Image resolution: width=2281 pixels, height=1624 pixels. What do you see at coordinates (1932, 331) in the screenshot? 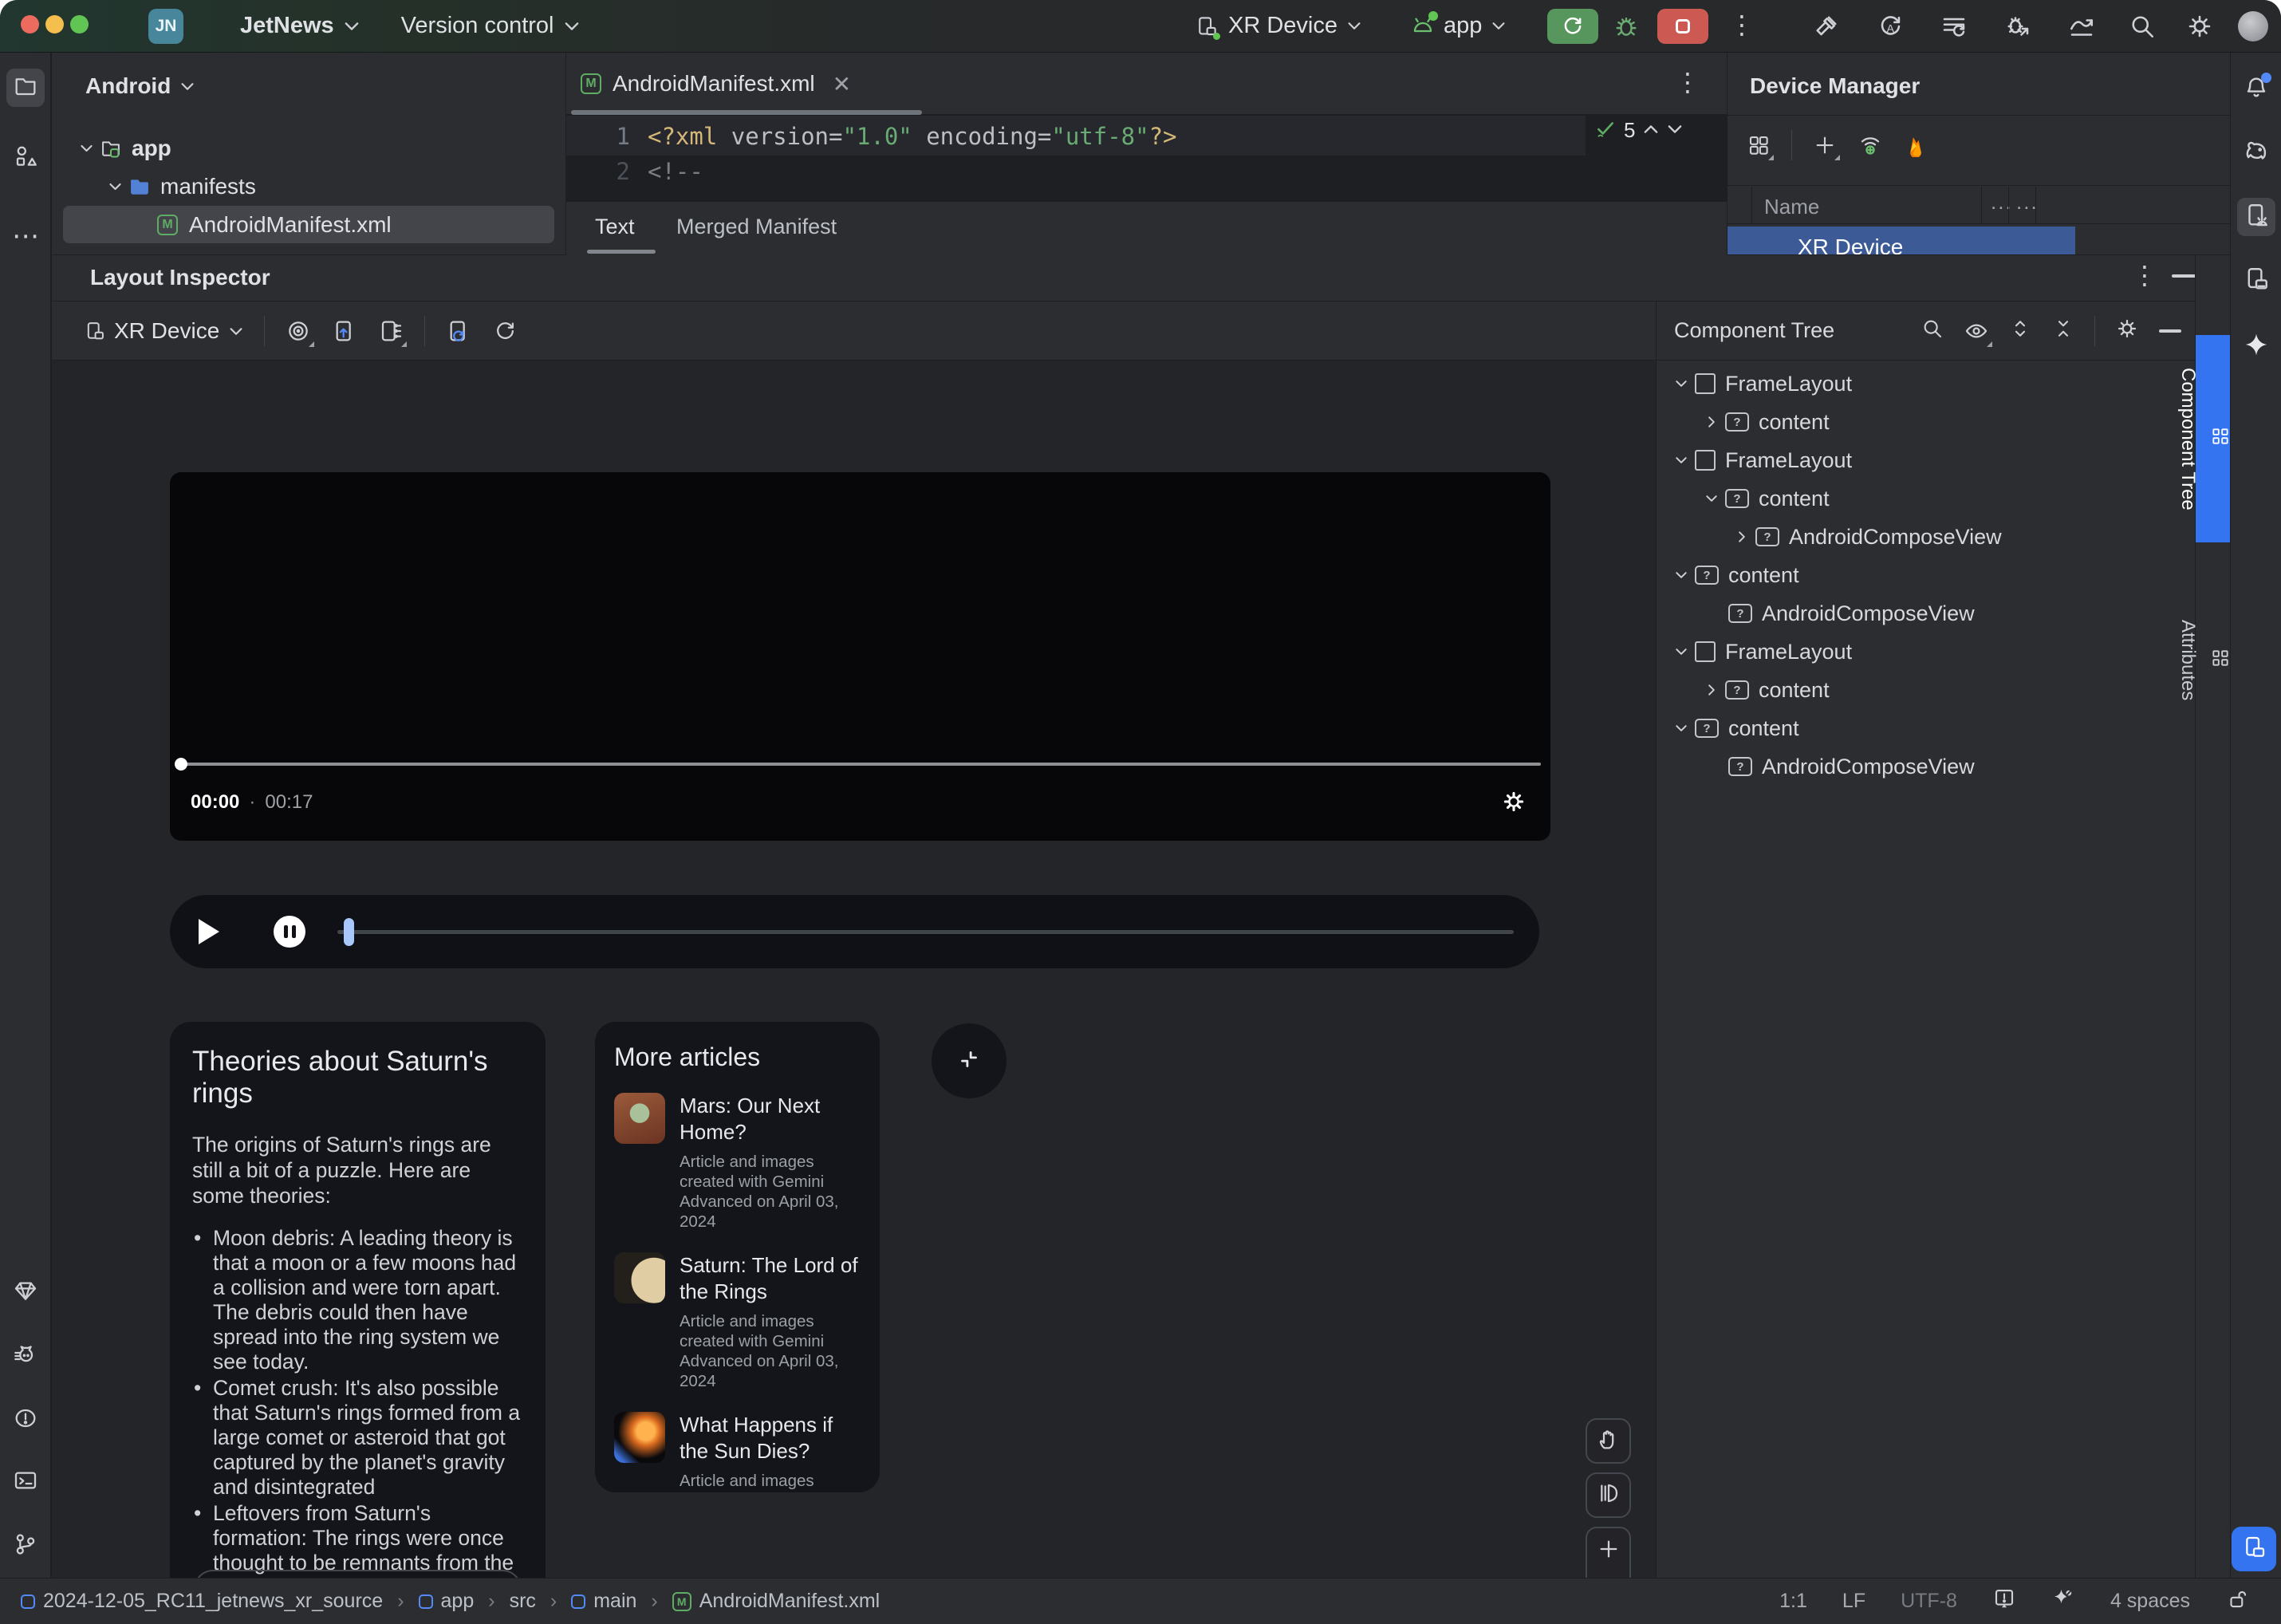
I see `search-icon` at bounding box center [1932, 331].